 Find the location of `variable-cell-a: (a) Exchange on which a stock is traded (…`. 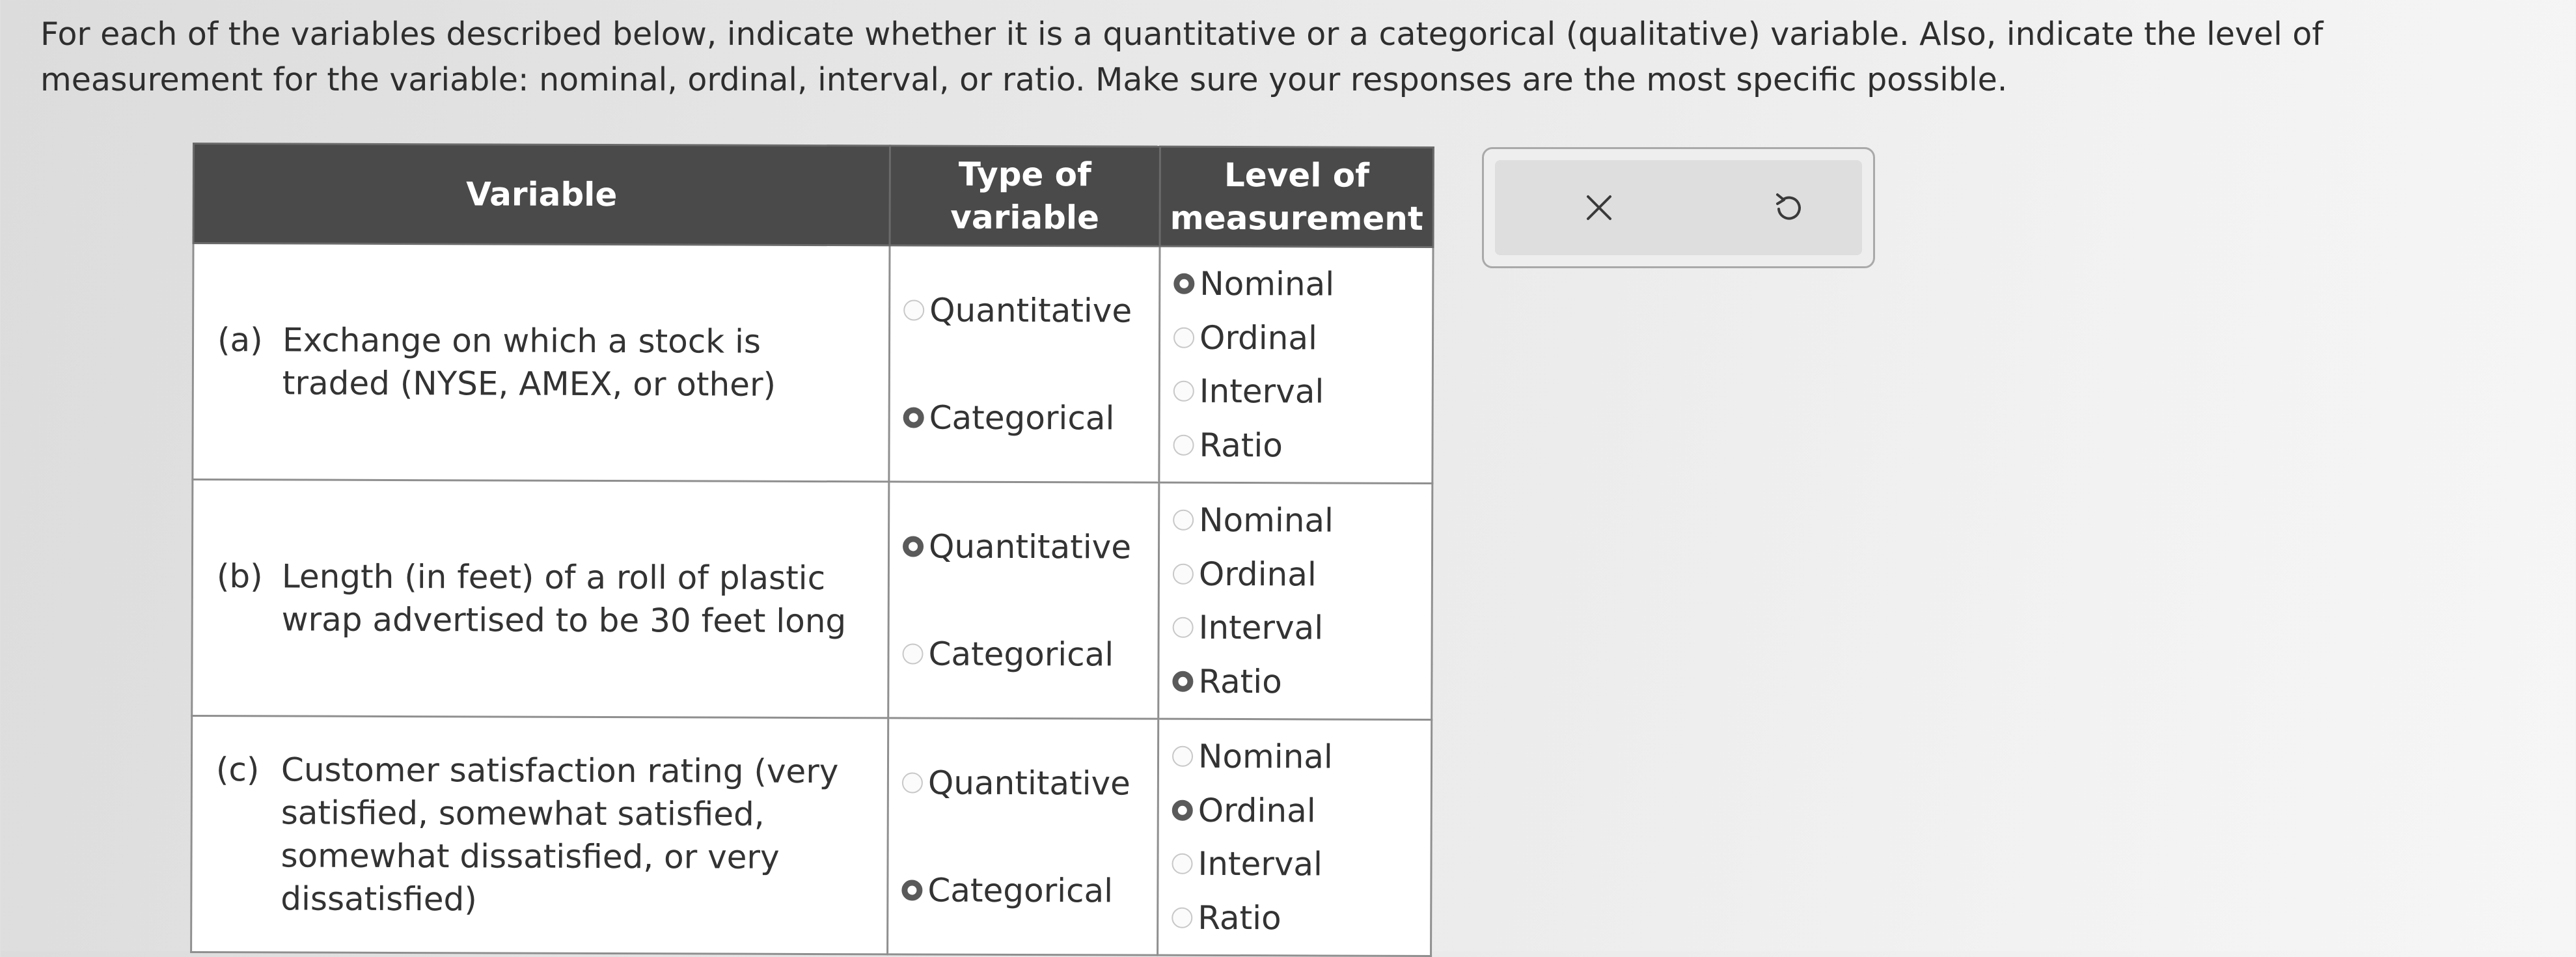

variable-cell-a: (a) Exchange on which a stock is traded (… is located at coordinates (541, 363).